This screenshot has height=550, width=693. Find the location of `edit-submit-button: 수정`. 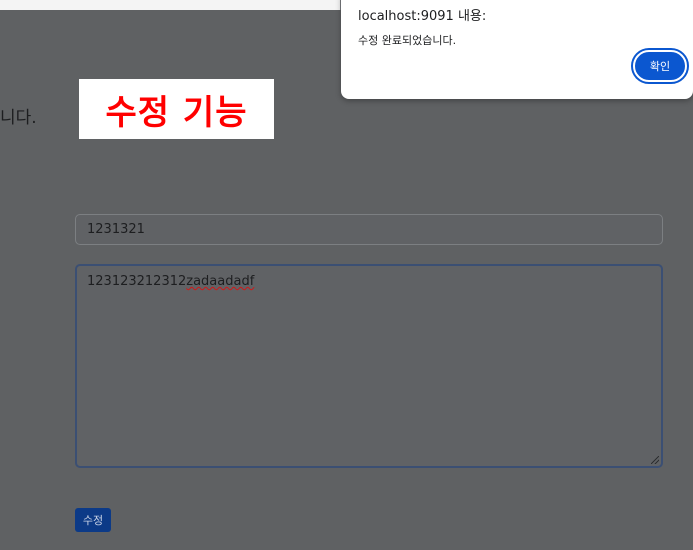

edit-submit-button: 수정 is located at coordinates (93, 520).